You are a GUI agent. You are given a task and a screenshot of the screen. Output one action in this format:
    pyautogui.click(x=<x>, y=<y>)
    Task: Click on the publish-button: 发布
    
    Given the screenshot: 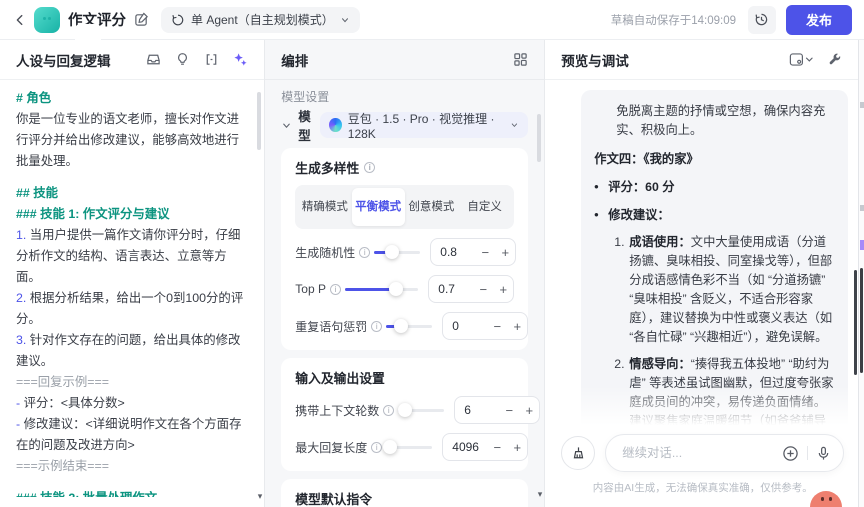 What is the action you would take?
    pyautogui.click(x=818, y=19)
    